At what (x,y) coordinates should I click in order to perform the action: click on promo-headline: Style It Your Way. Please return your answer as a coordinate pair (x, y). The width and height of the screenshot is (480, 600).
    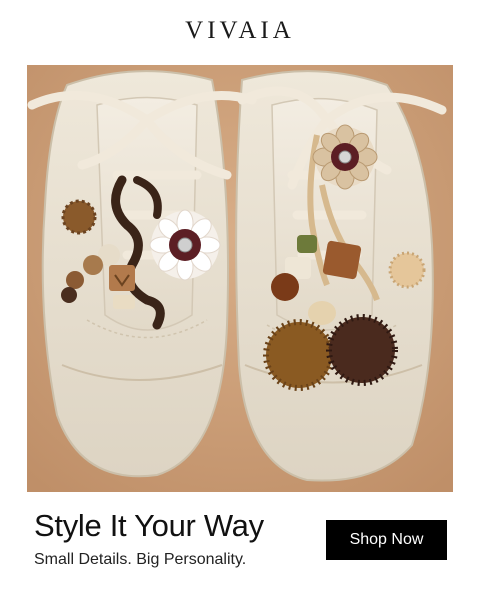
    Looking at the image, I should click on (149, 525).